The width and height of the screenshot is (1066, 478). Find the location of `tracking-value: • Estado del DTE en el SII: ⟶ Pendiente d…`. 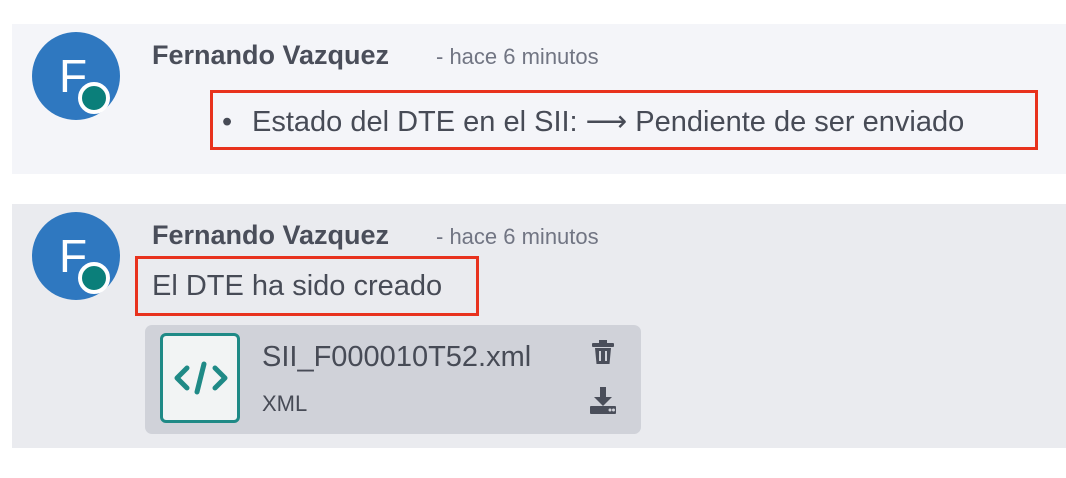

tracking-value: • Estado del DTE en el SII: ⟶ Pendiente d… is located at coordinates (593, 121).